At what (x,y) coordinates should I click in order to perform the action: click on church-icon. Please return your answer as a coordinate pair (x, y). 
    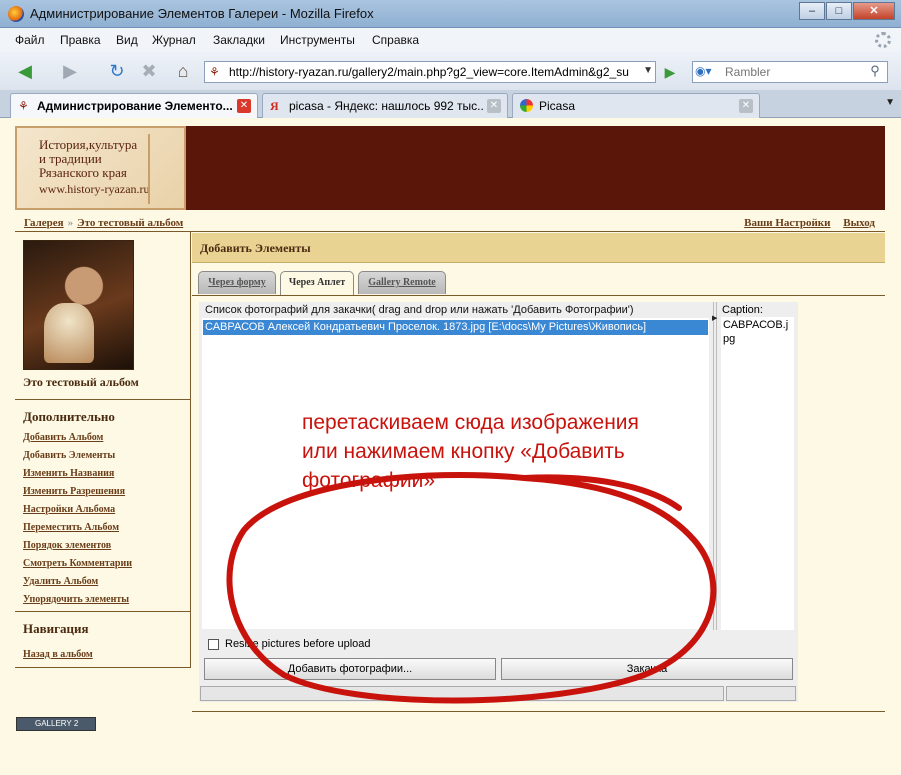
    Looking at the image, I should click on (163, 169).